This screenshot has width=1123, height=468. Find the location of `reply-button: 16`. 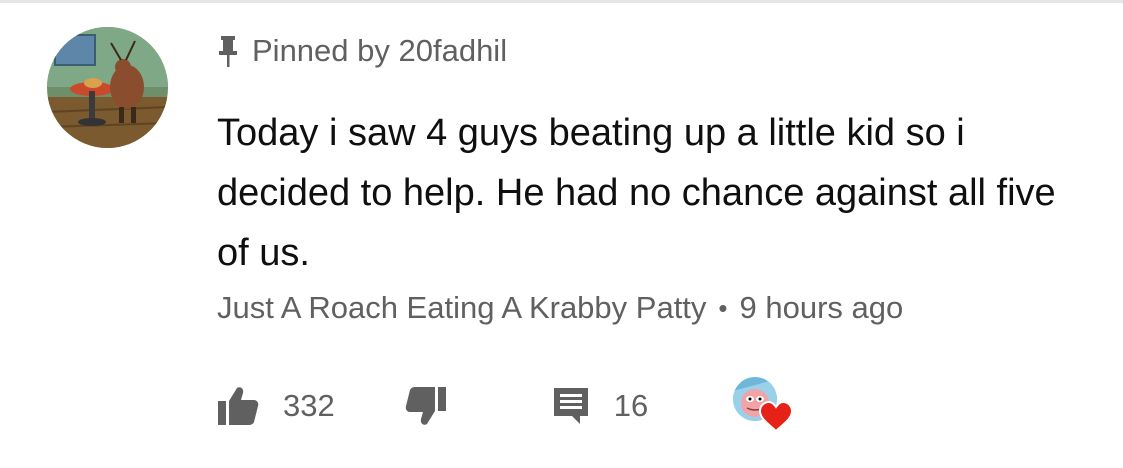

reply-button: 16 is located at coordinates (600, 406).